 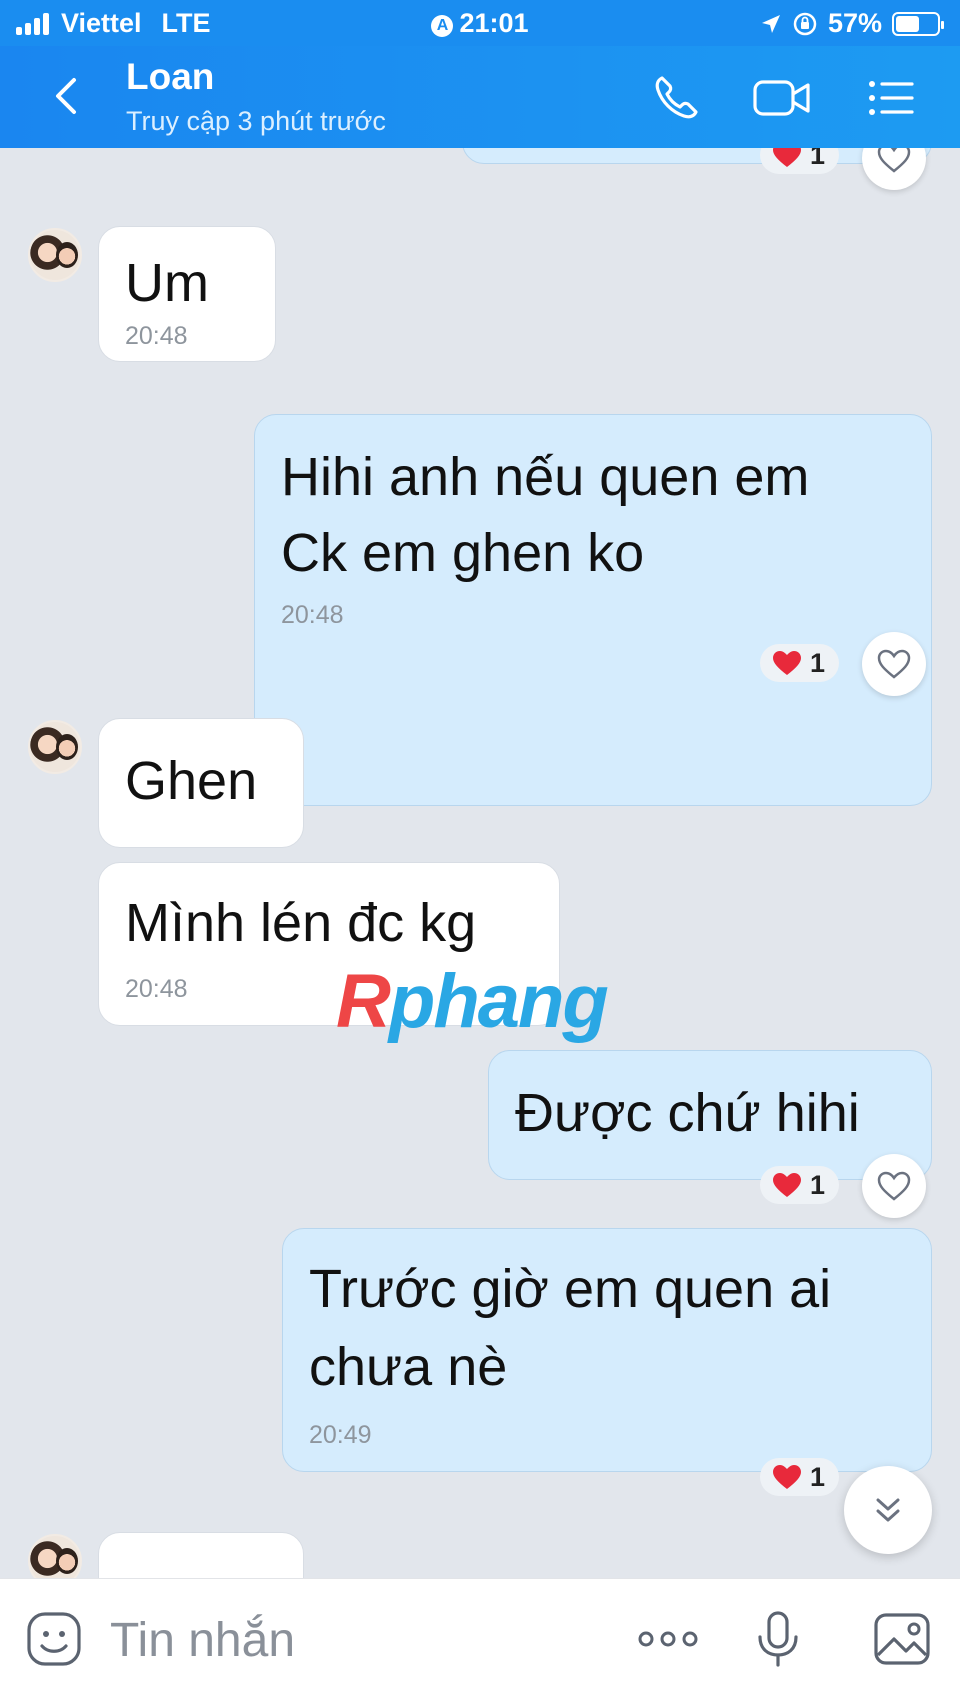 What do you see at coordinates (442, 26) in the screenshot?
I see `screen-record-icon: A` at bounding box center [442, 26].